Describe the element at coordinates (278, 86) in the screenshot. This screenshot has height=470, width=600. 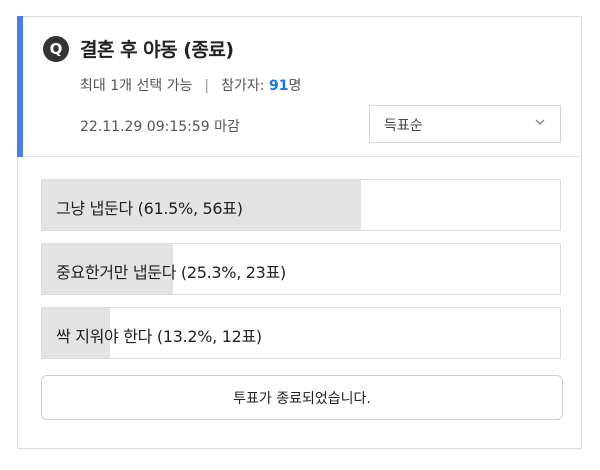
I see `participants-count: 91` at that location.